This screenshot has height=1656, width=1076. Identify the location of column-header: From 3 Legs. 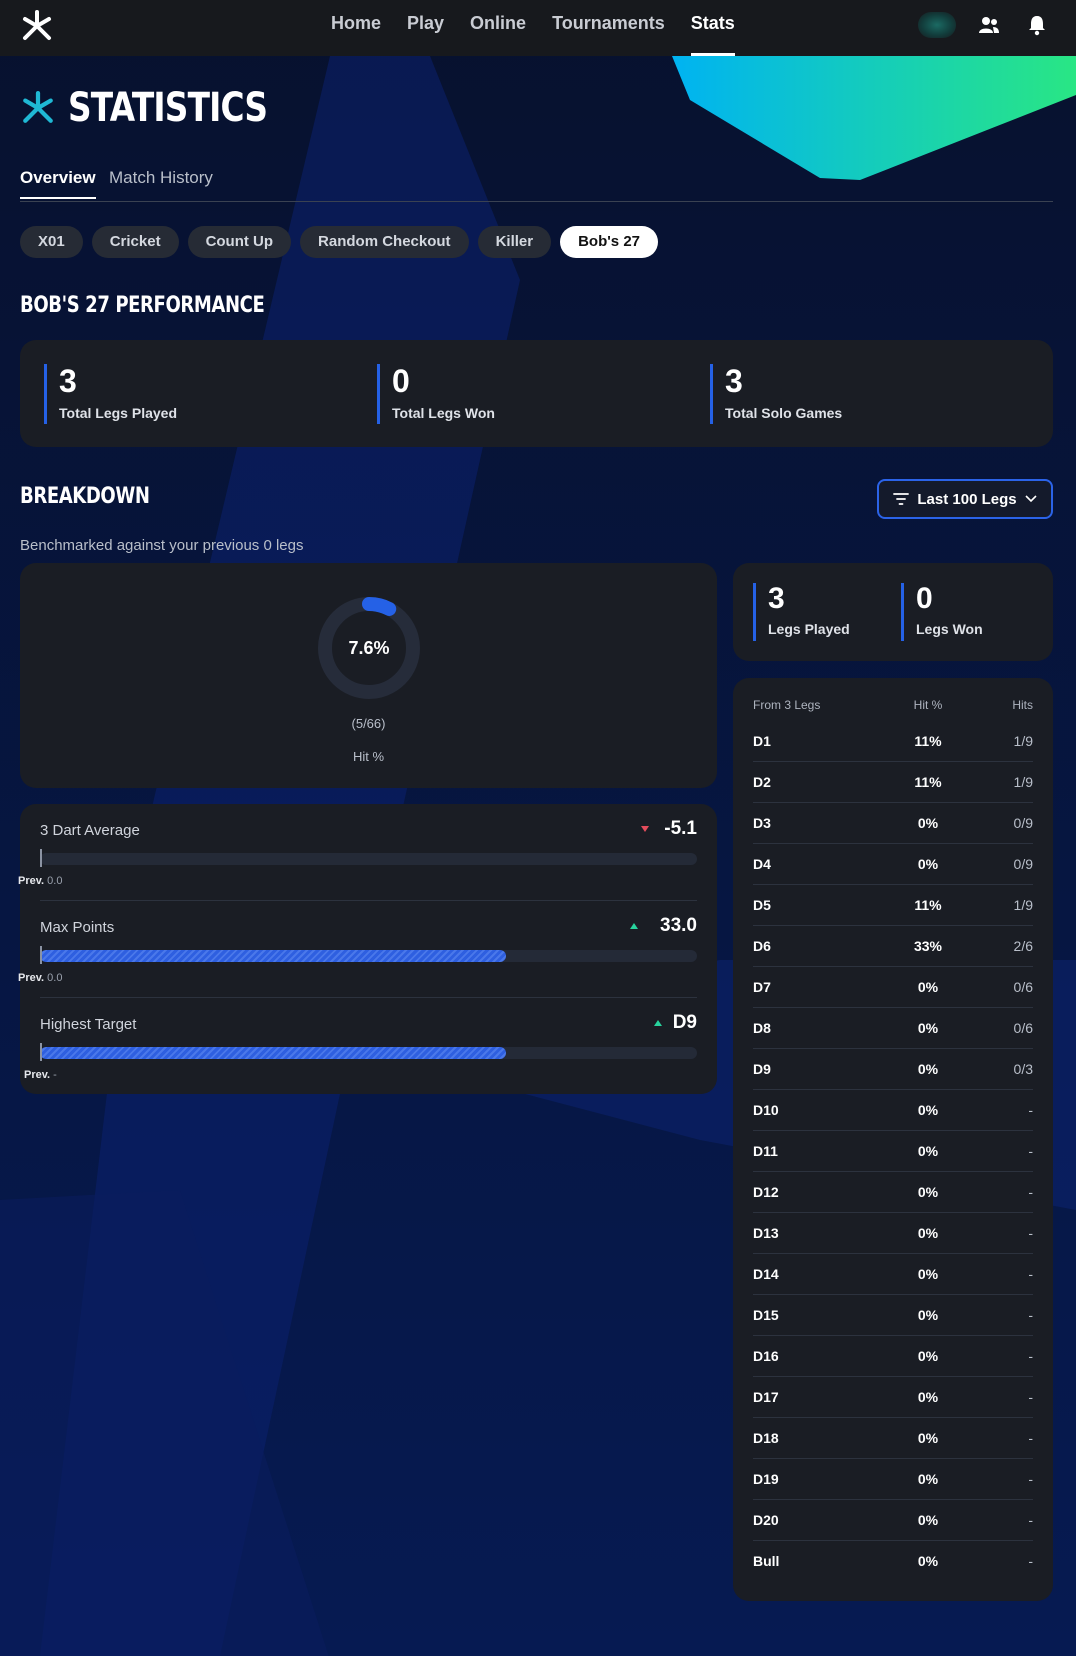
(787, 705).